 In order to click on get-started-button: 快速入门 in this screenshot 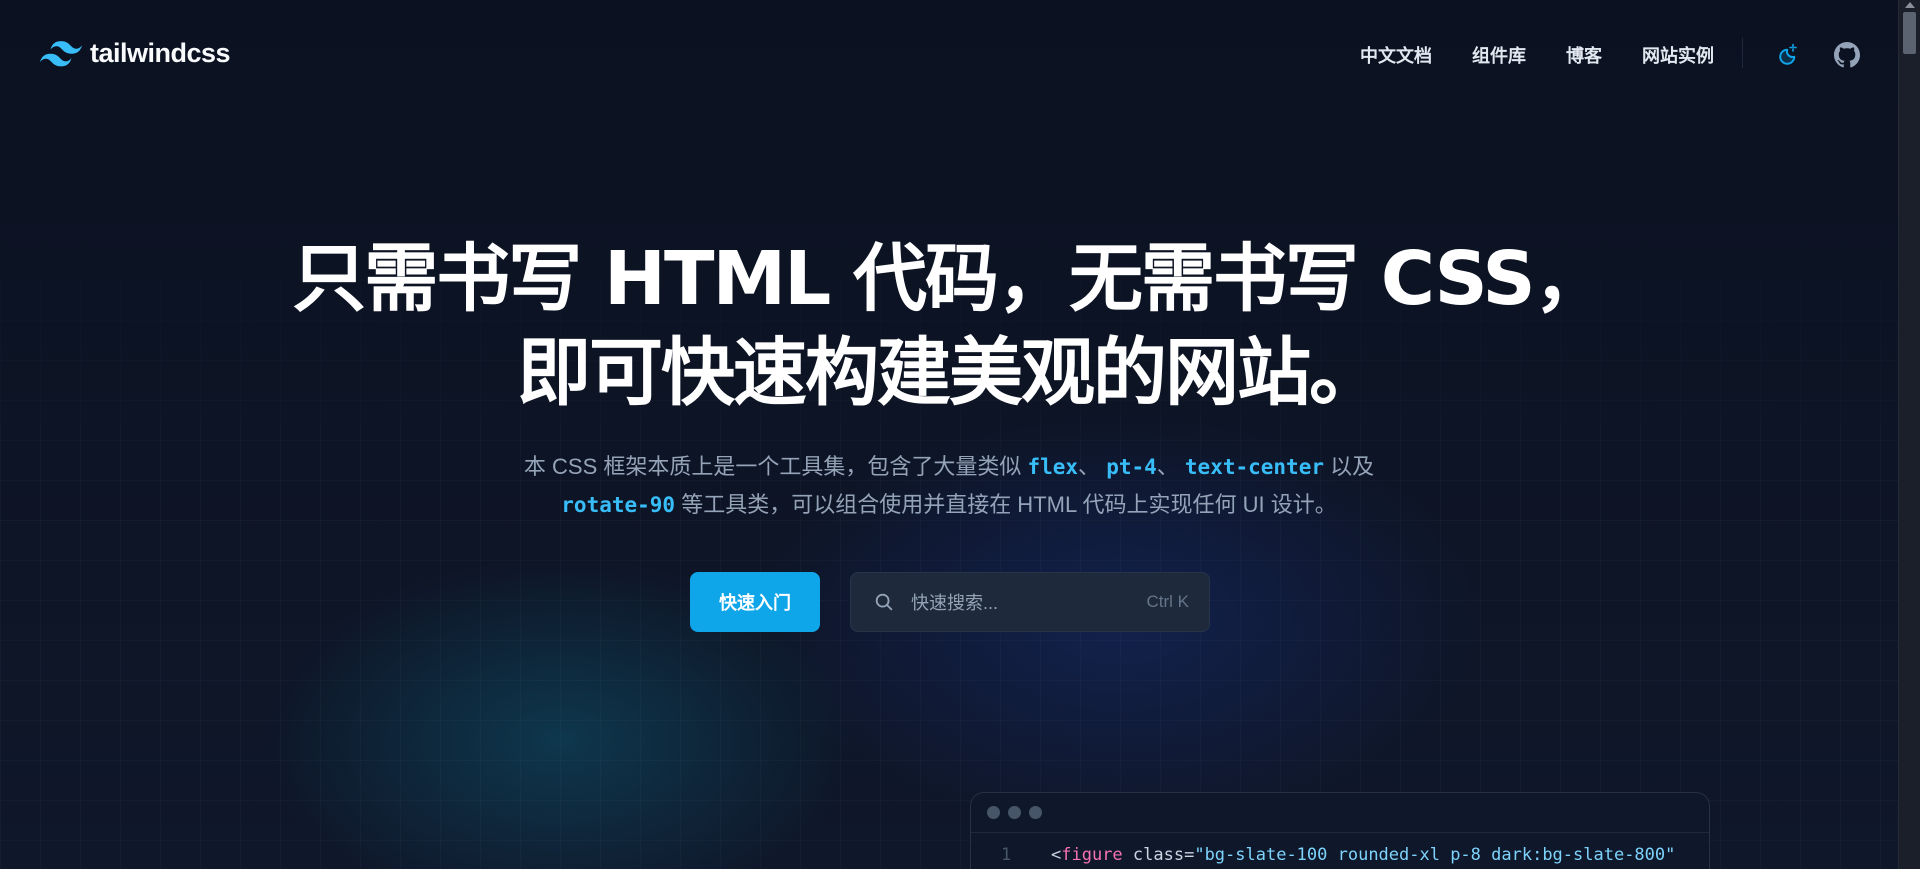, I will do `click(755, 602)`.